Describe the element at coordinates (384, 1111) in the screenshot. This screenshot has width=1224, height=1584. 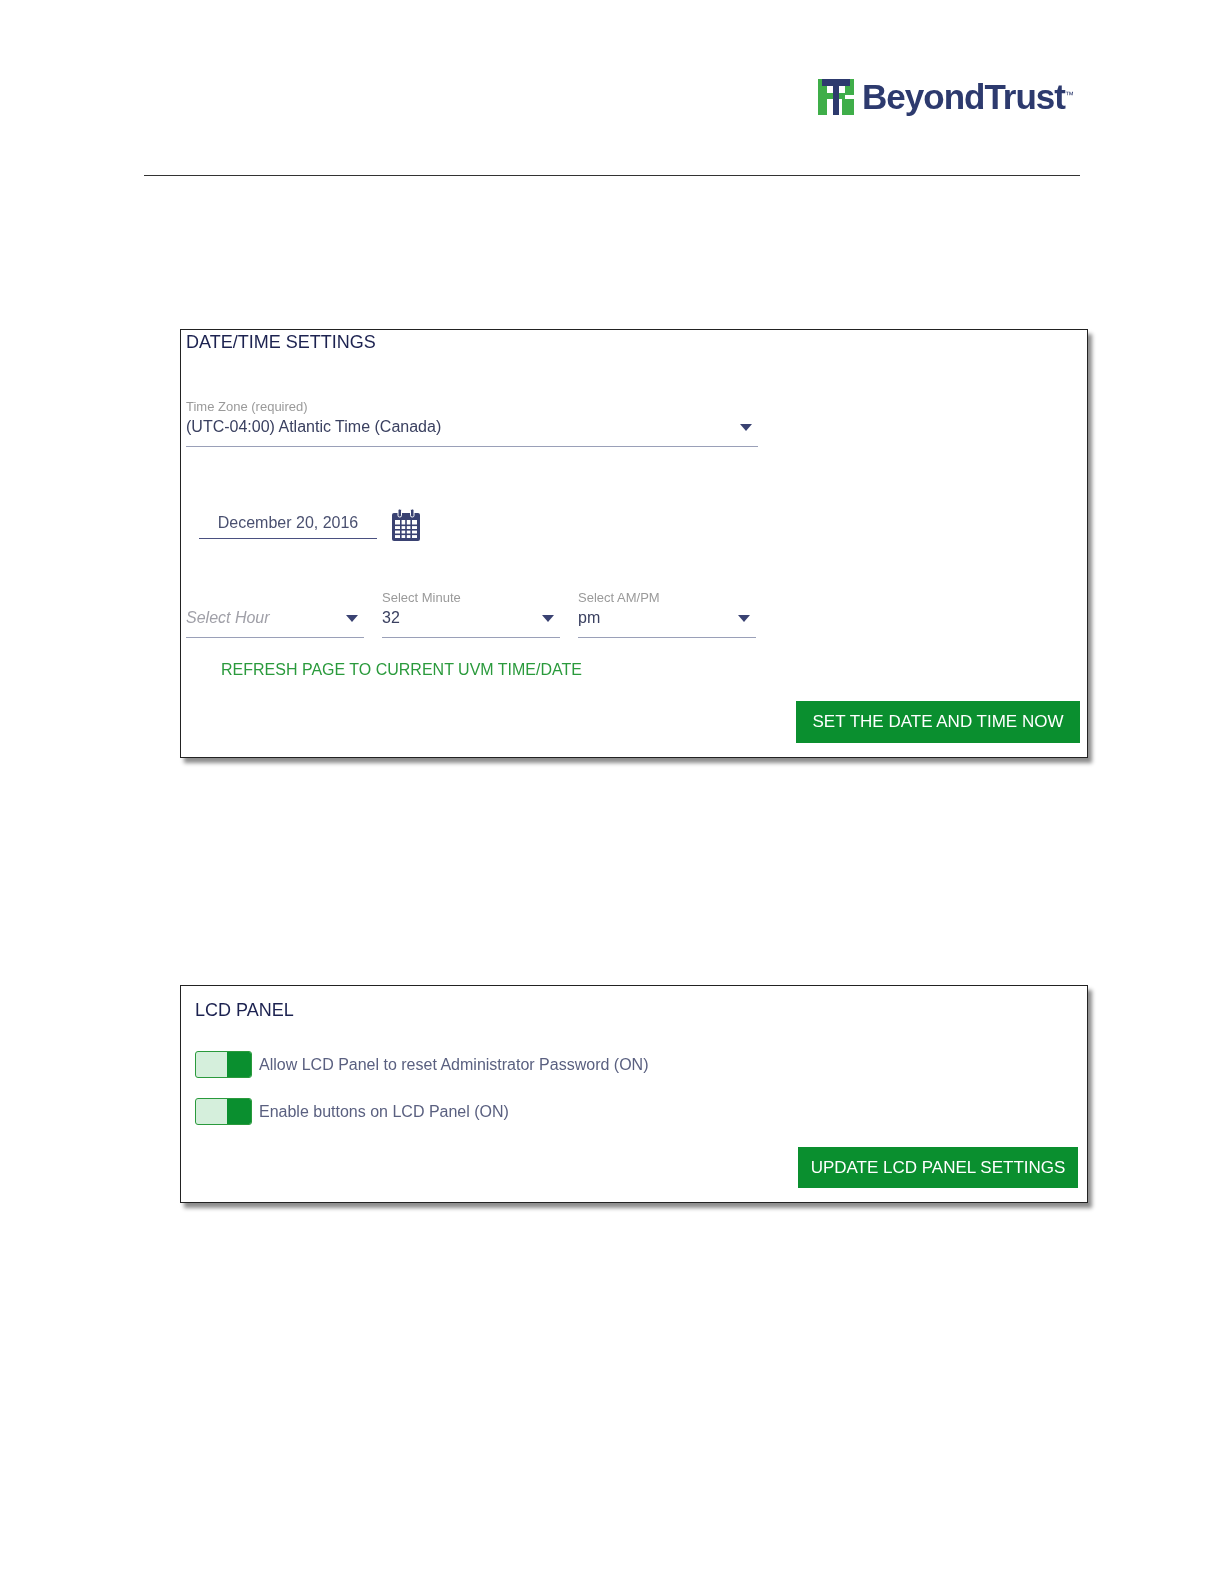
I see `toggle-label: Enable buttons on LCD Panel (ON)` at that location.